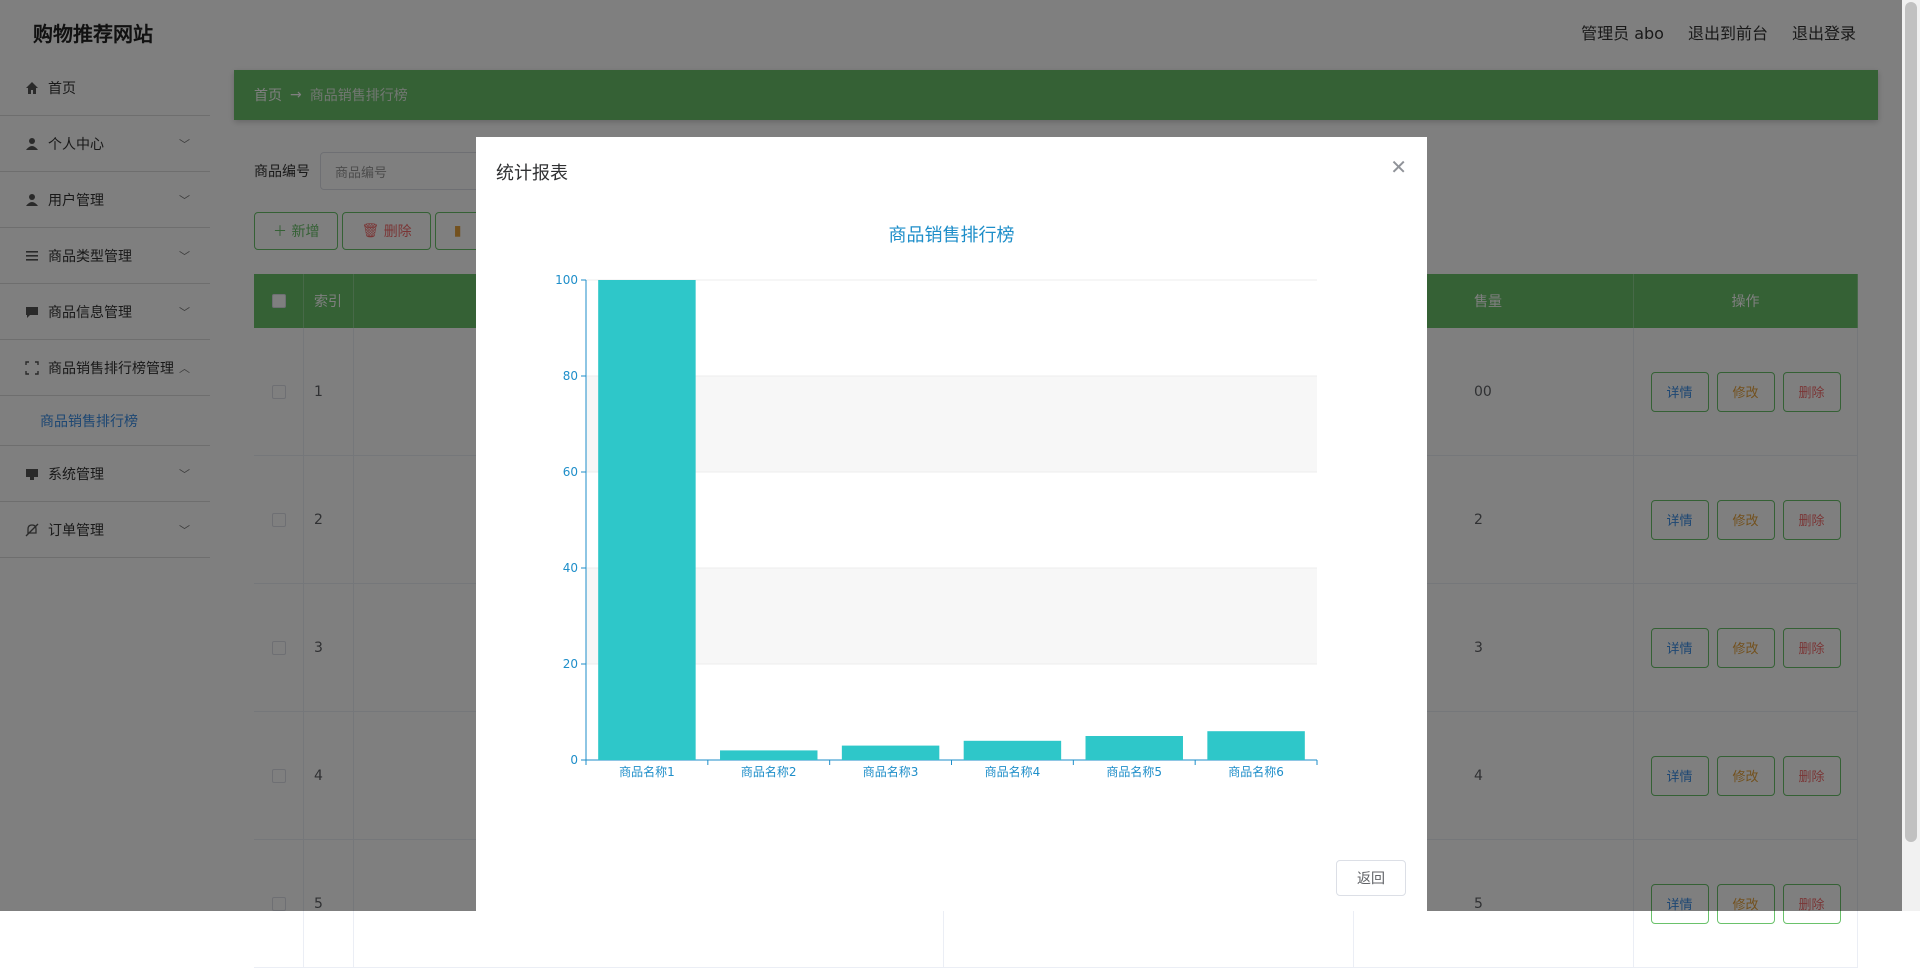 This screenshot has width=1920, height=968. I want to click on x-tick-label: 商品名称3, so click(891, 771).